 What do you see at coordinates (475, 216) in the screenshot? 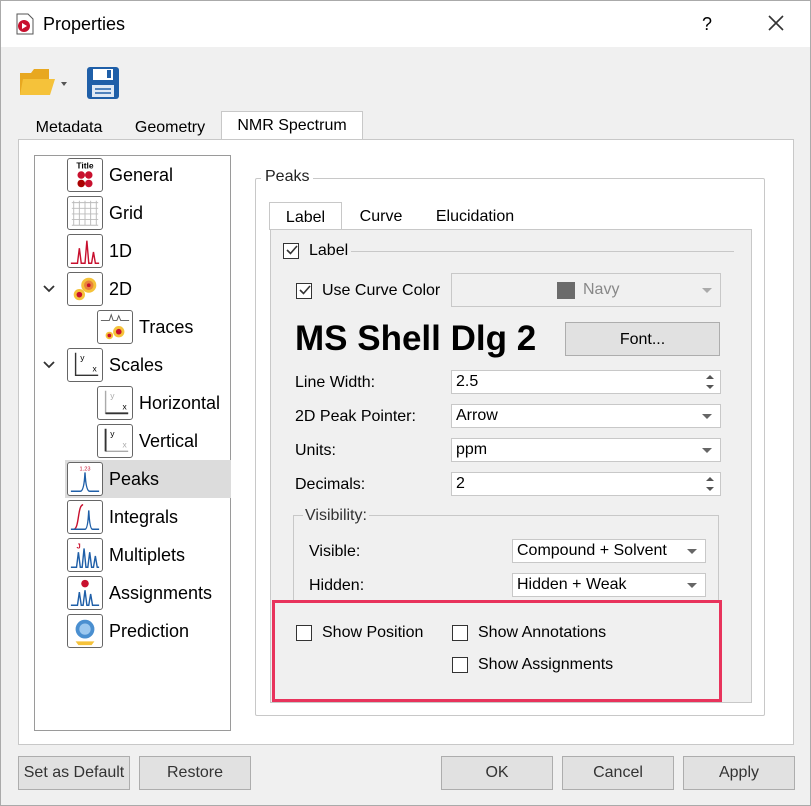
I see `tab-elucidation: Elucidation` at bounding box center [475, 216].